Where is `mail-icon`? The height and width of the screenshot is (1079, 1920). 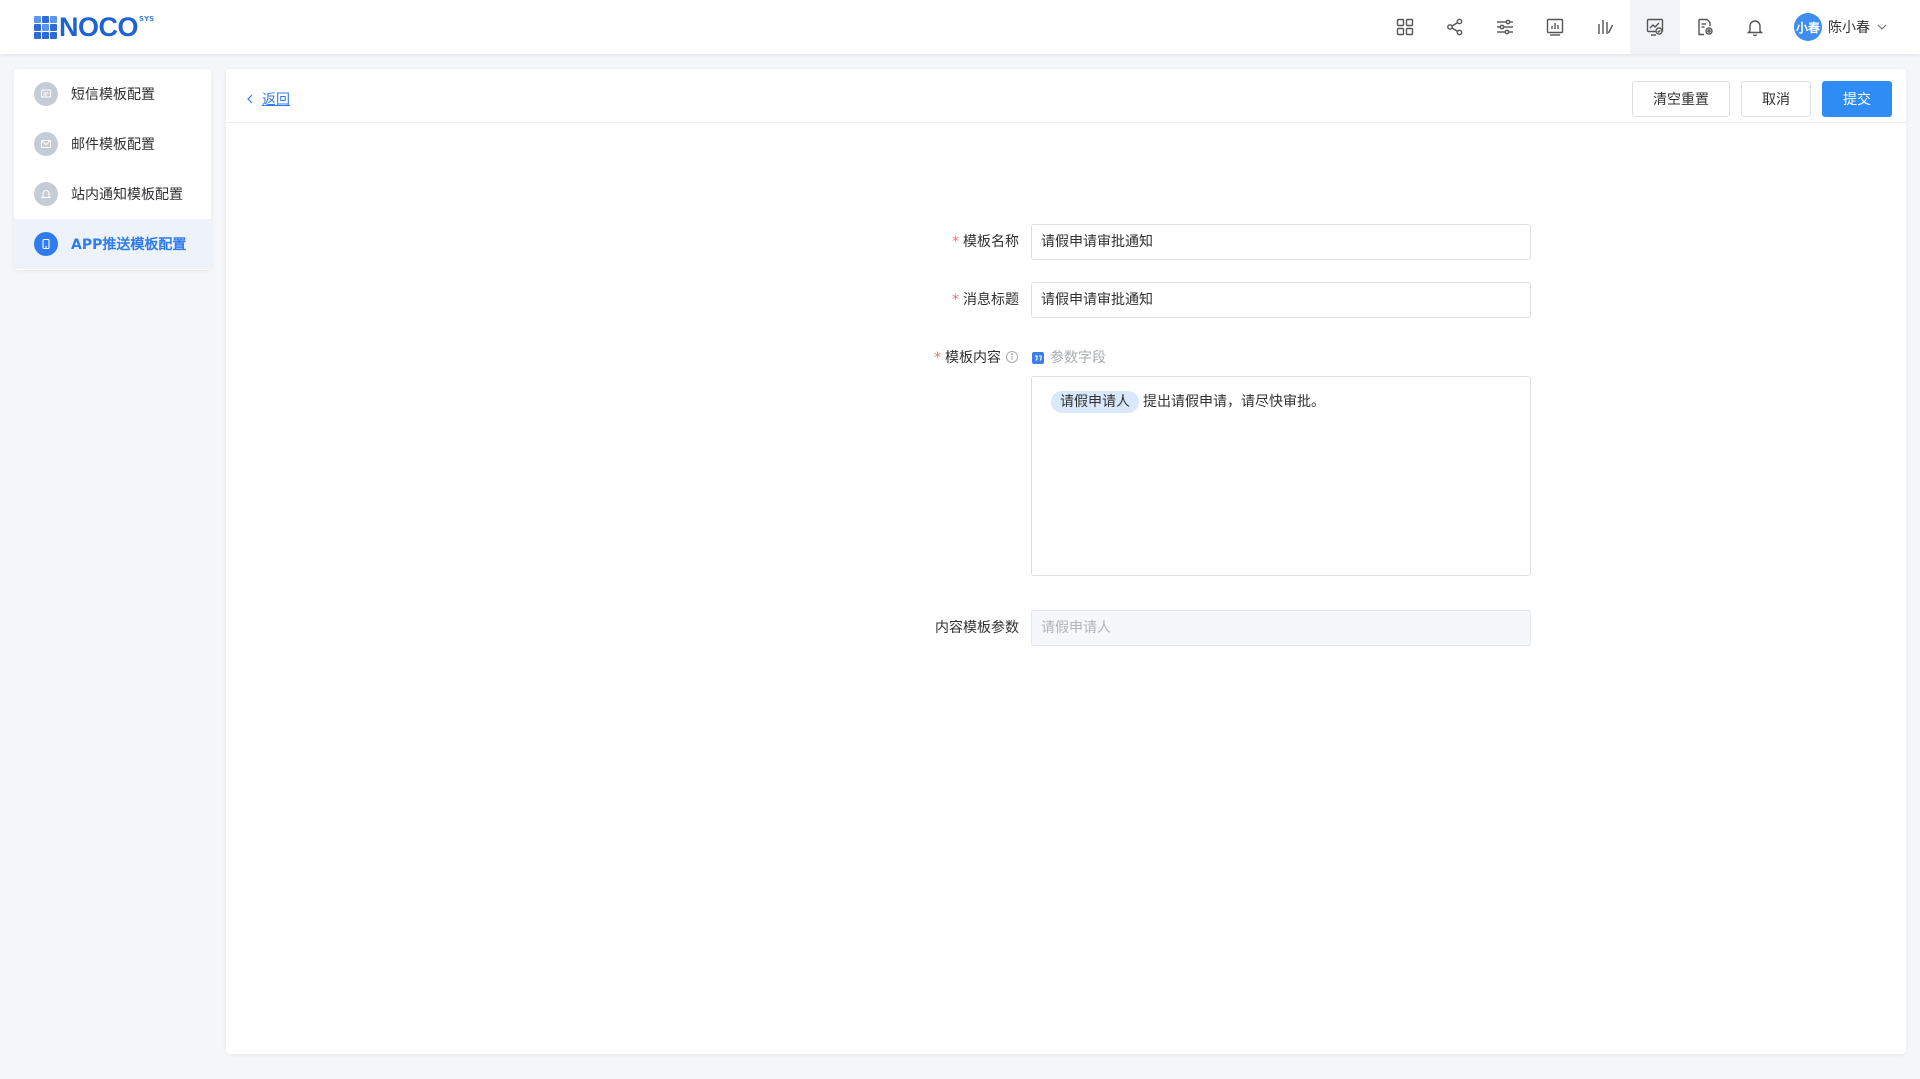 mail-icon is located at coordinates (46, 144).